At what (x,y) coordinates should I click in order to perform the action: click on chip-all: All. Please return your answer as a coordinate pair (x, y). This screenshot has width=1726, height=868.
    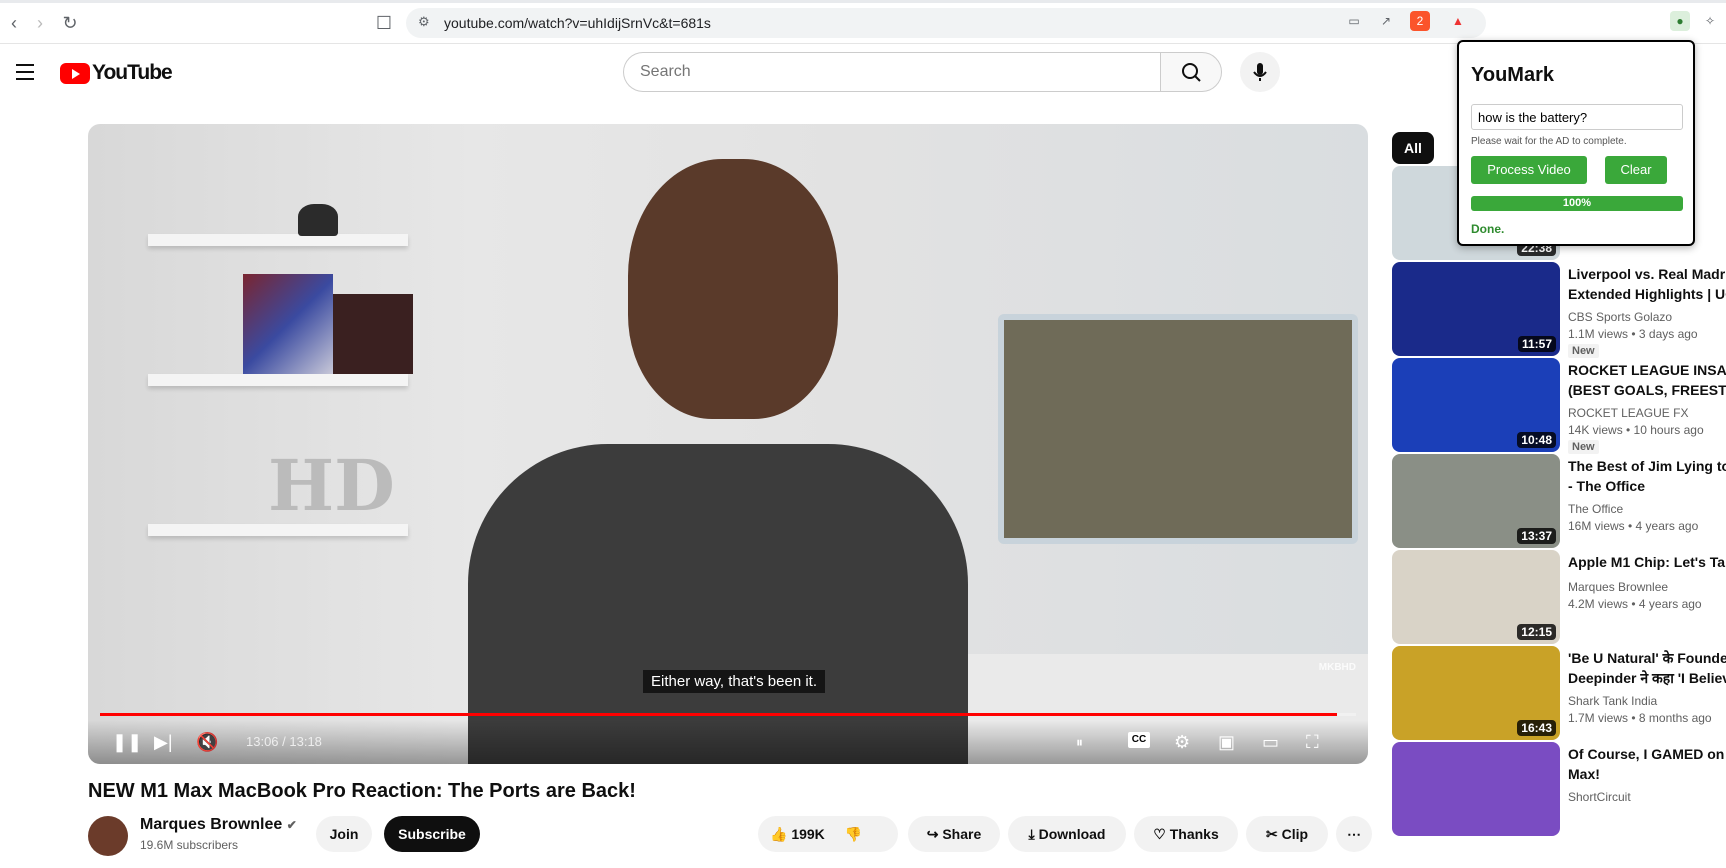
    Looking at the image, I should click on (1413, 148).